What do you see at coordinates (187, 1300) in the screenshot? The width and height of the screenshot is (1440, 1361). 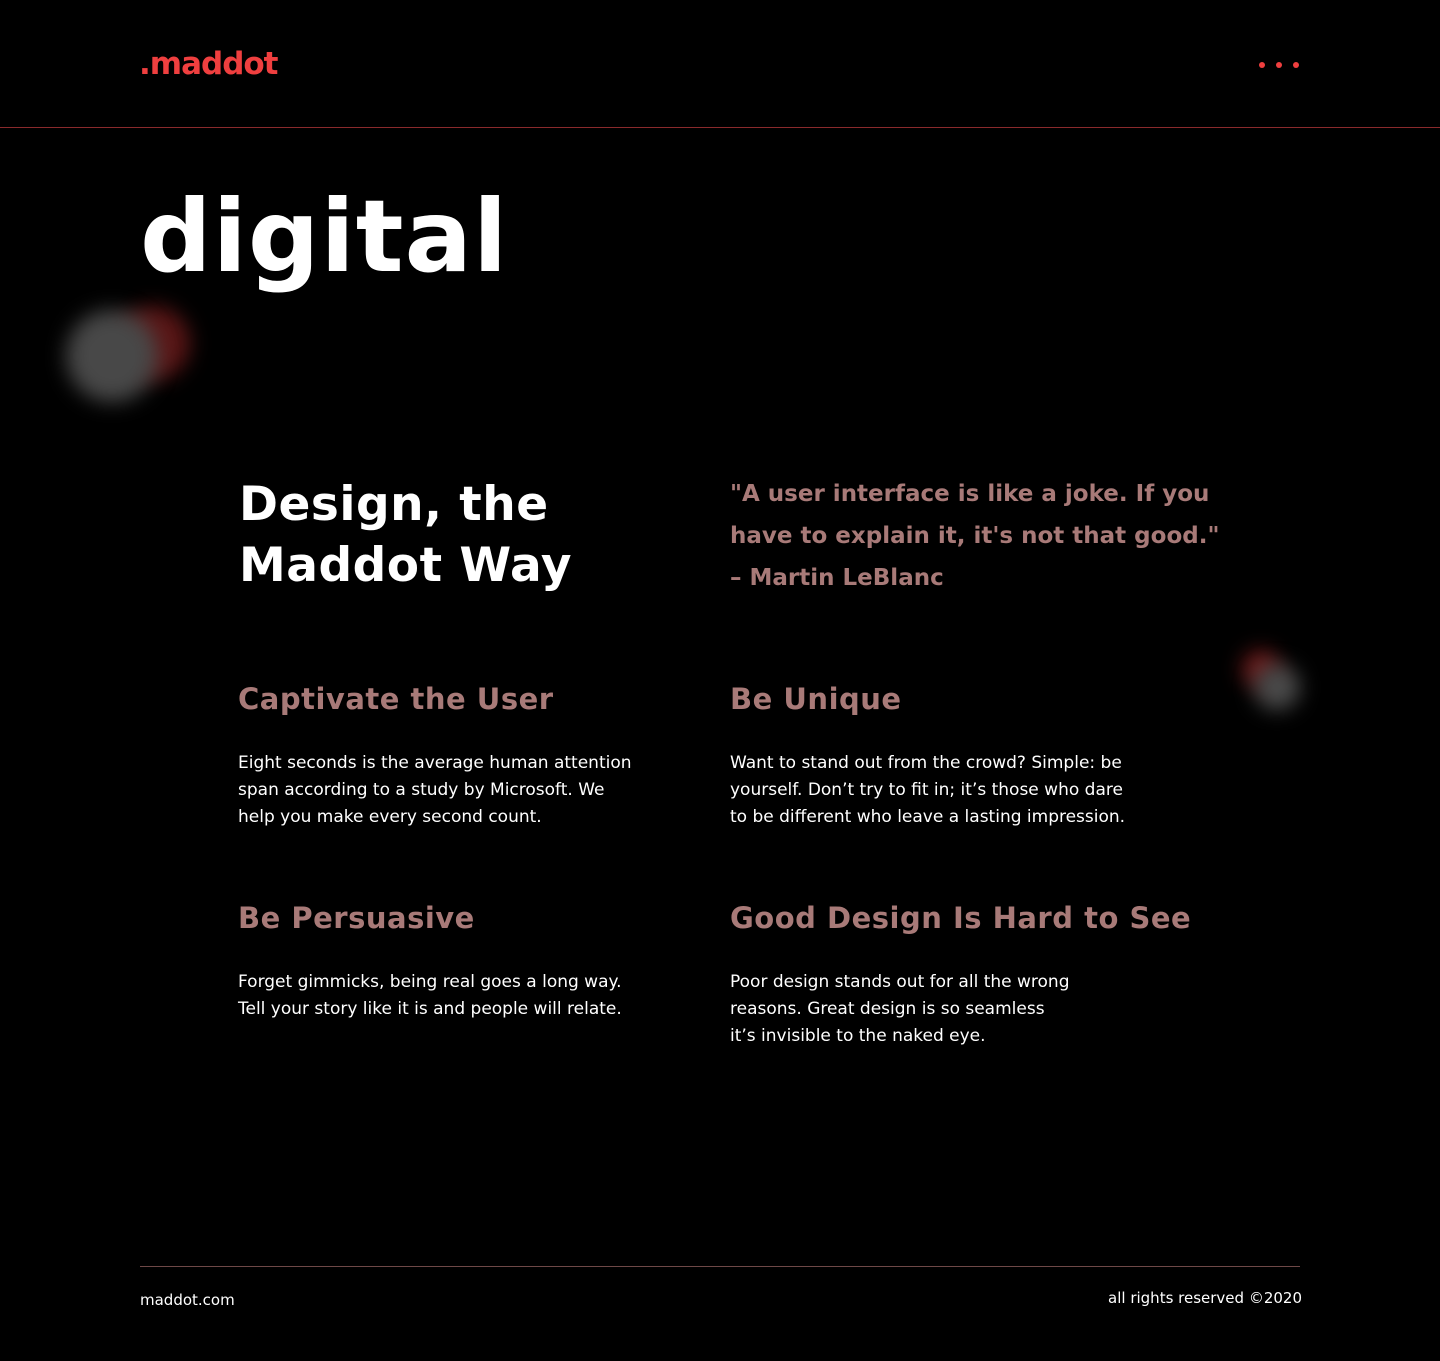 I see `footer-site-link: maddot.com` at bounding box center [187, 1300].